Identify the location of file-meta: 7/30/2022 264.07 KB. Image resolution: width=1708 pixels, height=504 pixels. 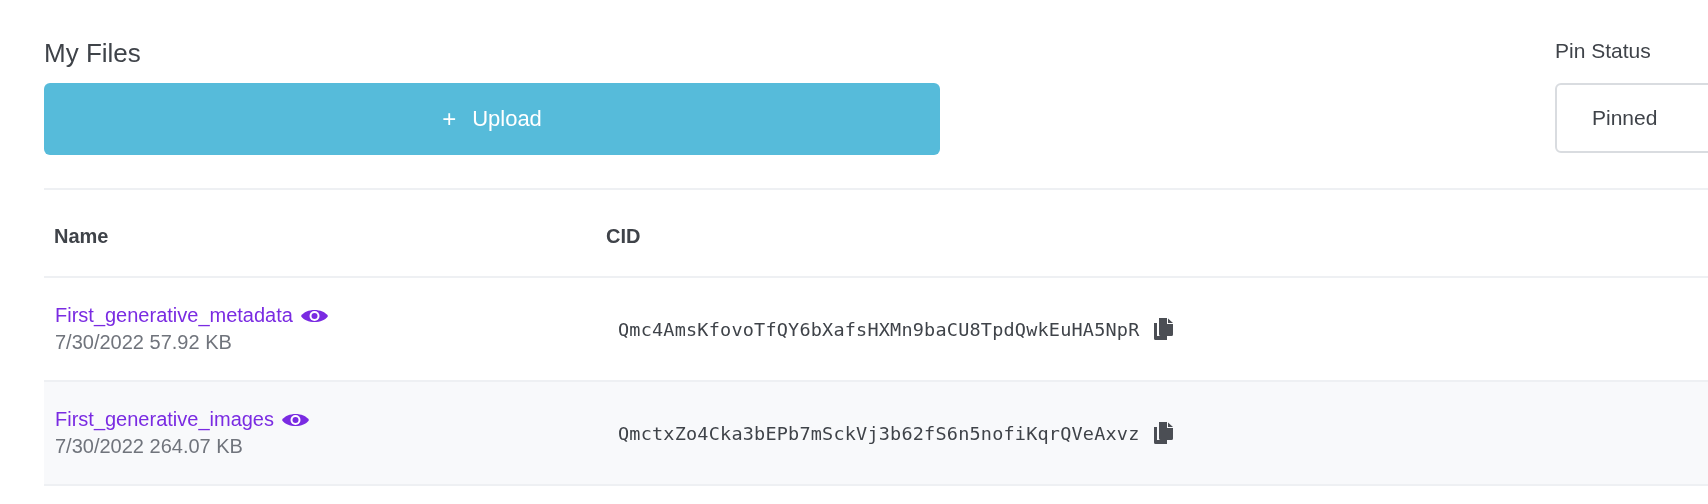
(149, 446).